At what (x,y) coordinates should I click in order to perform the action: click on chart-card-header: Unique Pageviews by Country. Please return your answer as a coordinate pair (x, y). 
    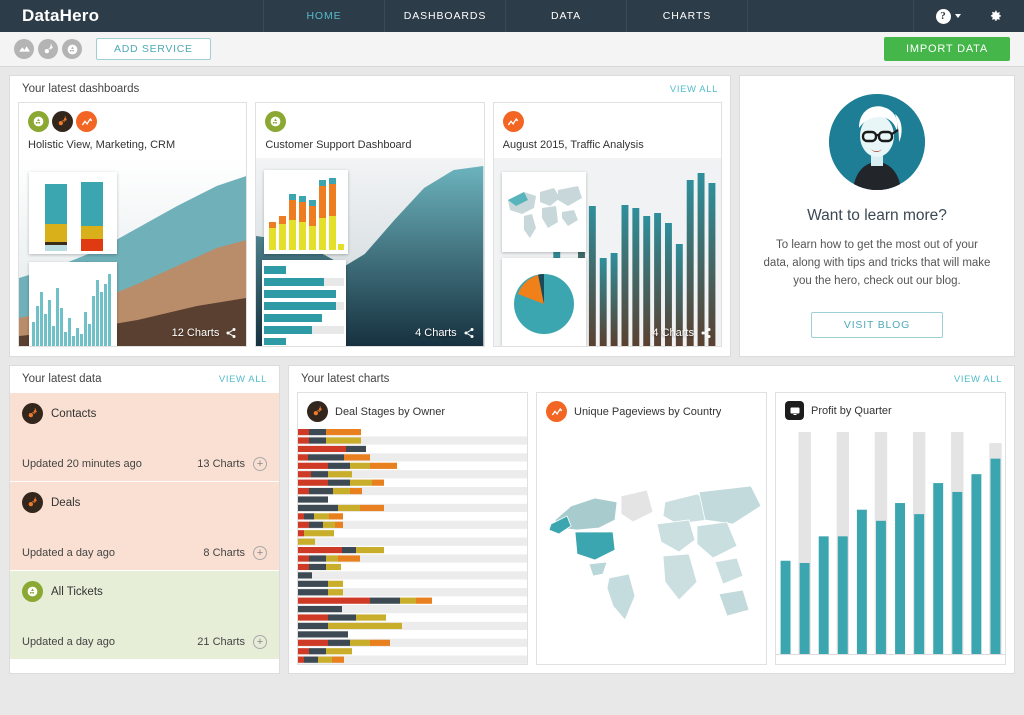
    Looking at the image, I should click on (651, 410).